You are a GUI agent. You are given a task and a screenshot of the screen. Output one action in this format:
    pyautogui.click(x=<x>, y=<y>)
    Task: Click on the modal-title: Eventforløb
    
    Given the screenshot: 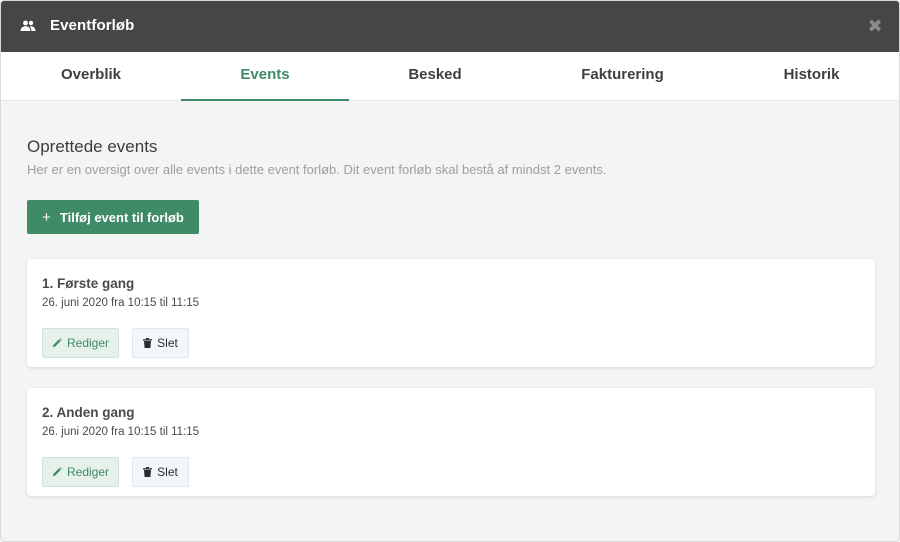 What is the action you would take?
    pyautogui.click(x=92, y=25)
    